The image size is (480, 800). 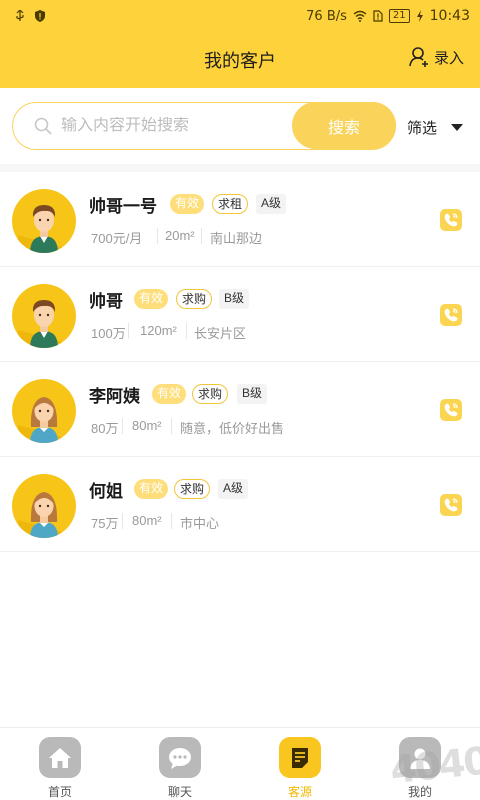 What do you see at coordinates (422, 128) in the screenshot?
I see `filter-label: 筛选` at bounding box center [422, 128].